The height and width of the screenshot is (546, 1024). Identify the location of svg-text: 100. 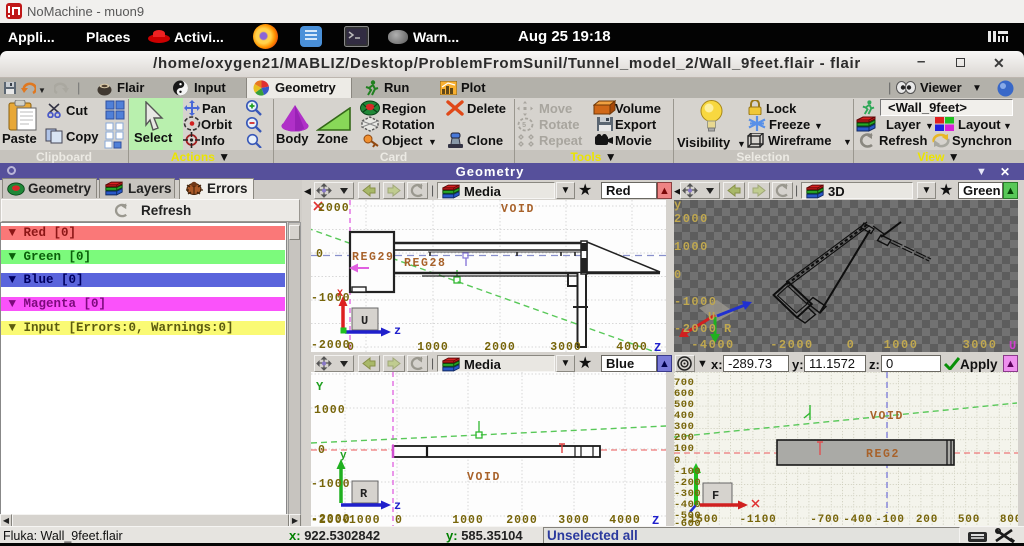
(684, 449).